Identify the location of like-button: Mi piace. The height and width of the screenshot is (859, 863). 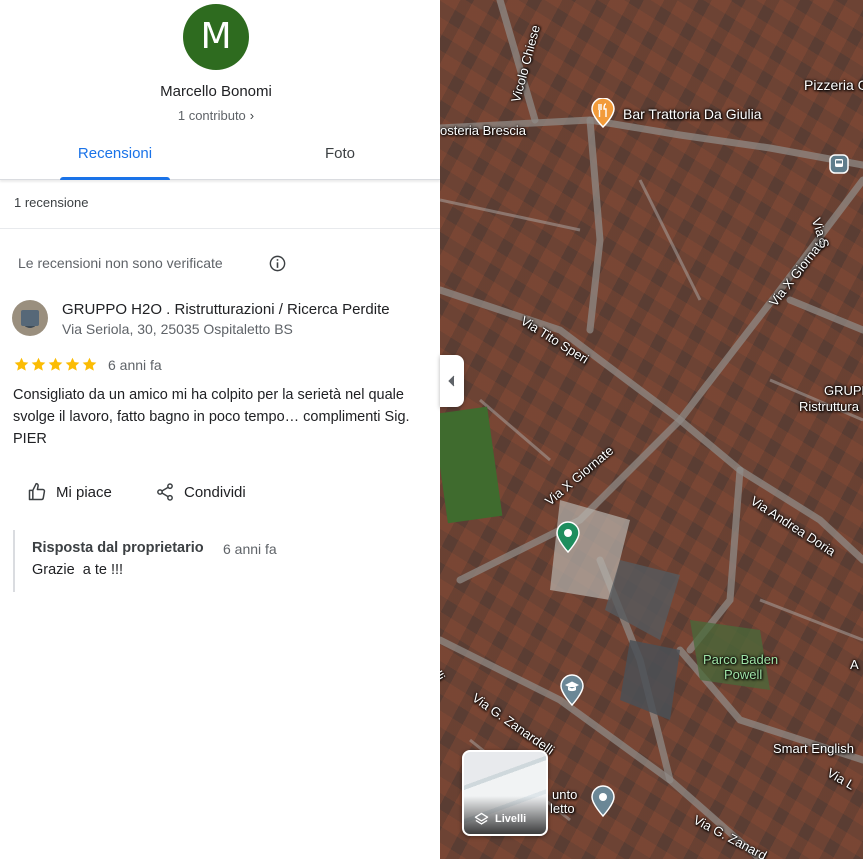
(69, 492).